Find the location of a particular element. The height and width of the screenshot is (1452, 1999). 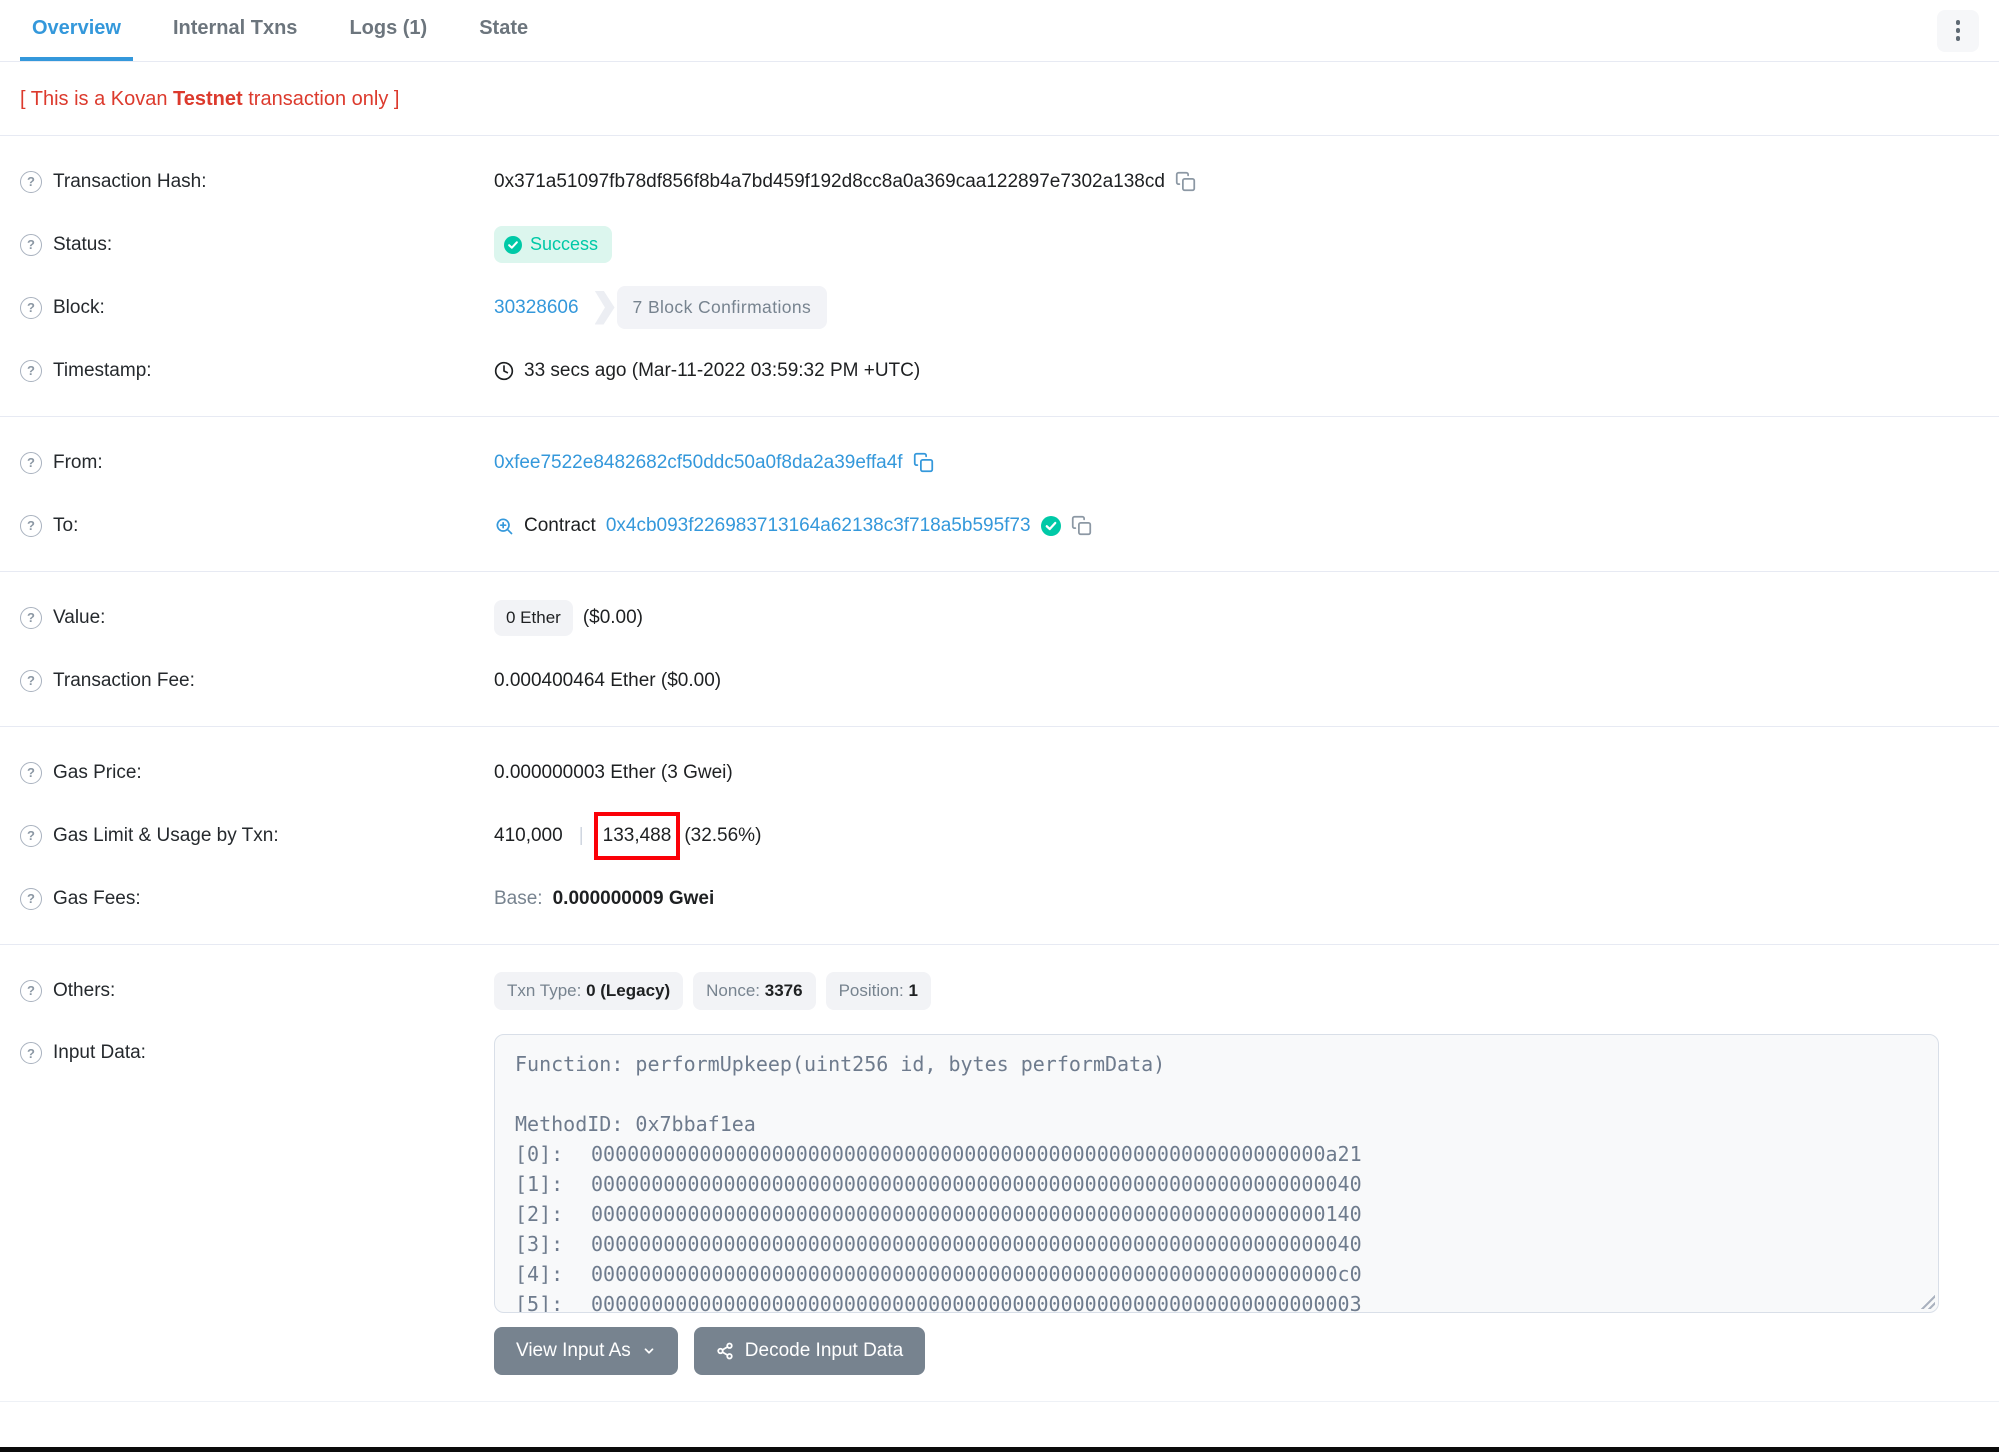

transaction-fee-value: 0.000400464 Ether ($0.00) is located at coordinates (608, 680).